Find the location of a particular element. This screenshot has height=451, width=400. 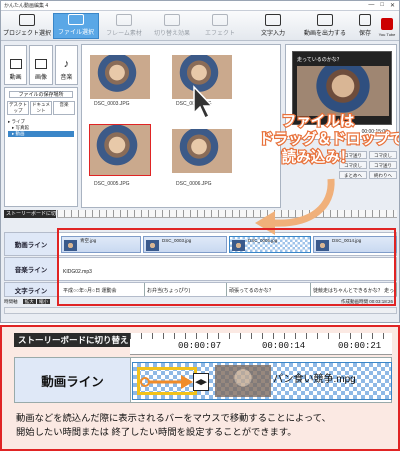

zoom-ruler: 00:00:07 00:00:14 00:00:21 is located at coordinates (261, 344).